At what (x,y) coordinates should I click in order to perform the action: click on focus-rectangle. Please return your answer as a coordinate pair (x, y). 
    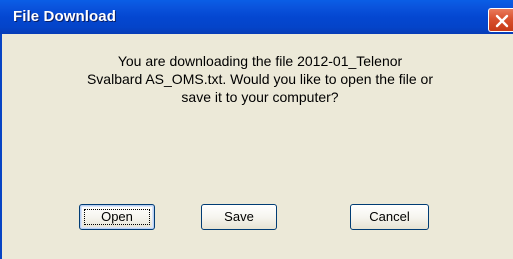
    Looking at the image, I should click on (117, 217).